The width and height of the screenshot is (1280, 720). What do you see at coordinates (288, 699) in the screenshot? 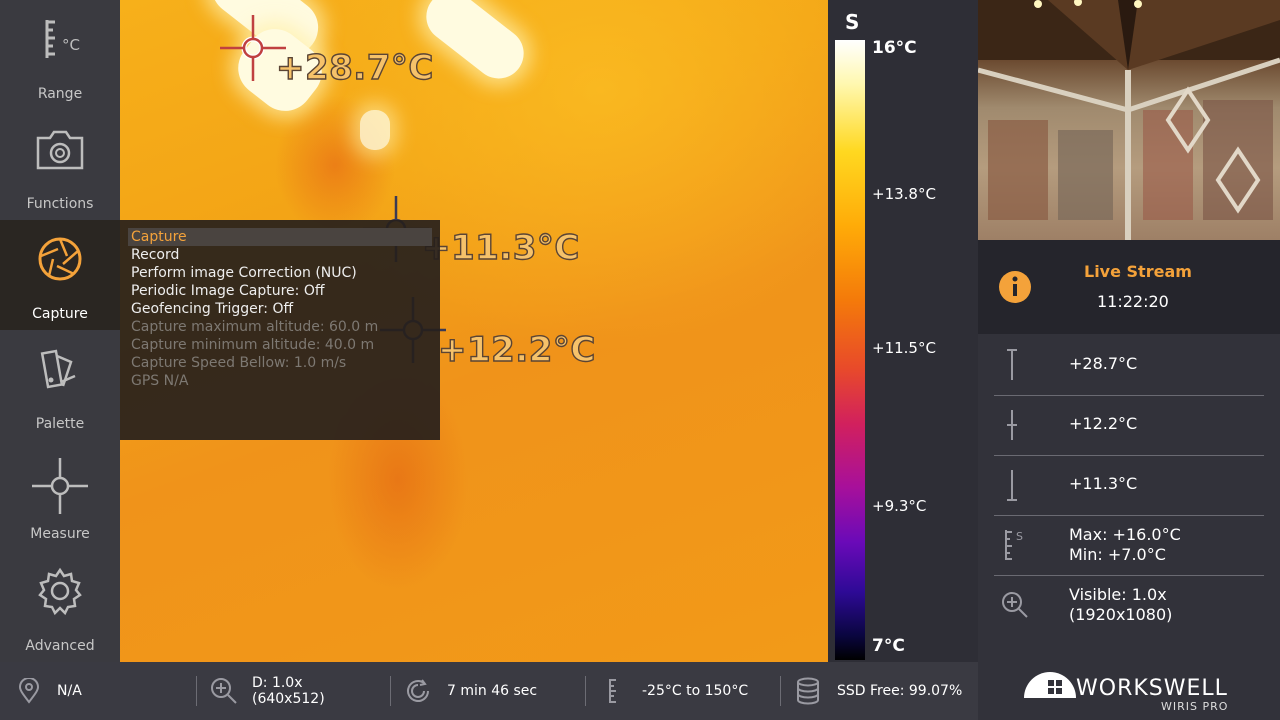
I see `zoom-resolution: (640x512)` at bounding box center [288, 699].